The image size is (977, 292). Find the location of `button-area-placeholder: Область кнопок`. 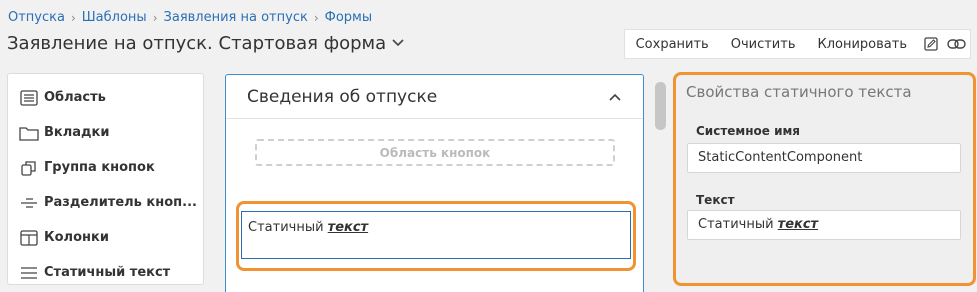

button-area-placeholder: Область кнопок is located at coordinates (435, 152).